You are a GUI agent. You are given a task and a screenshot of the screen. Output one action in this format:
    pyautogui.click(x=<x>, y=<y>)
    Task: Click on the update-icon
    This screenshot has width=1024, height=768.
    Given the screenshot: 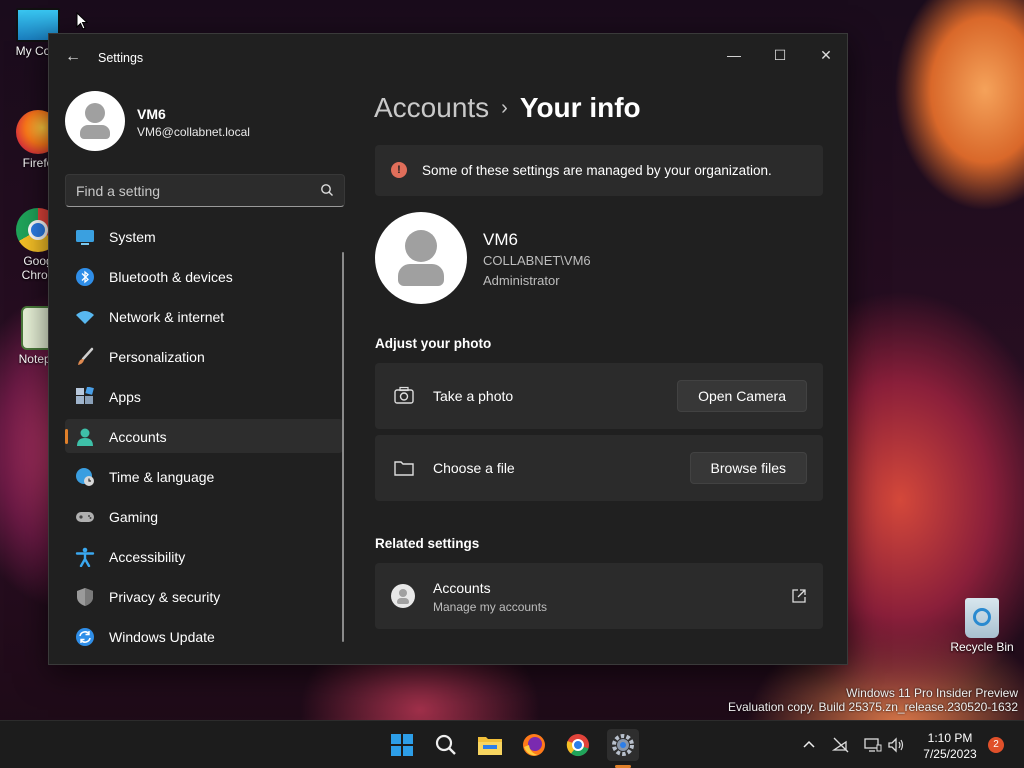 What is the action you would take?
    pyautogui.click(x=85, y=637)
    